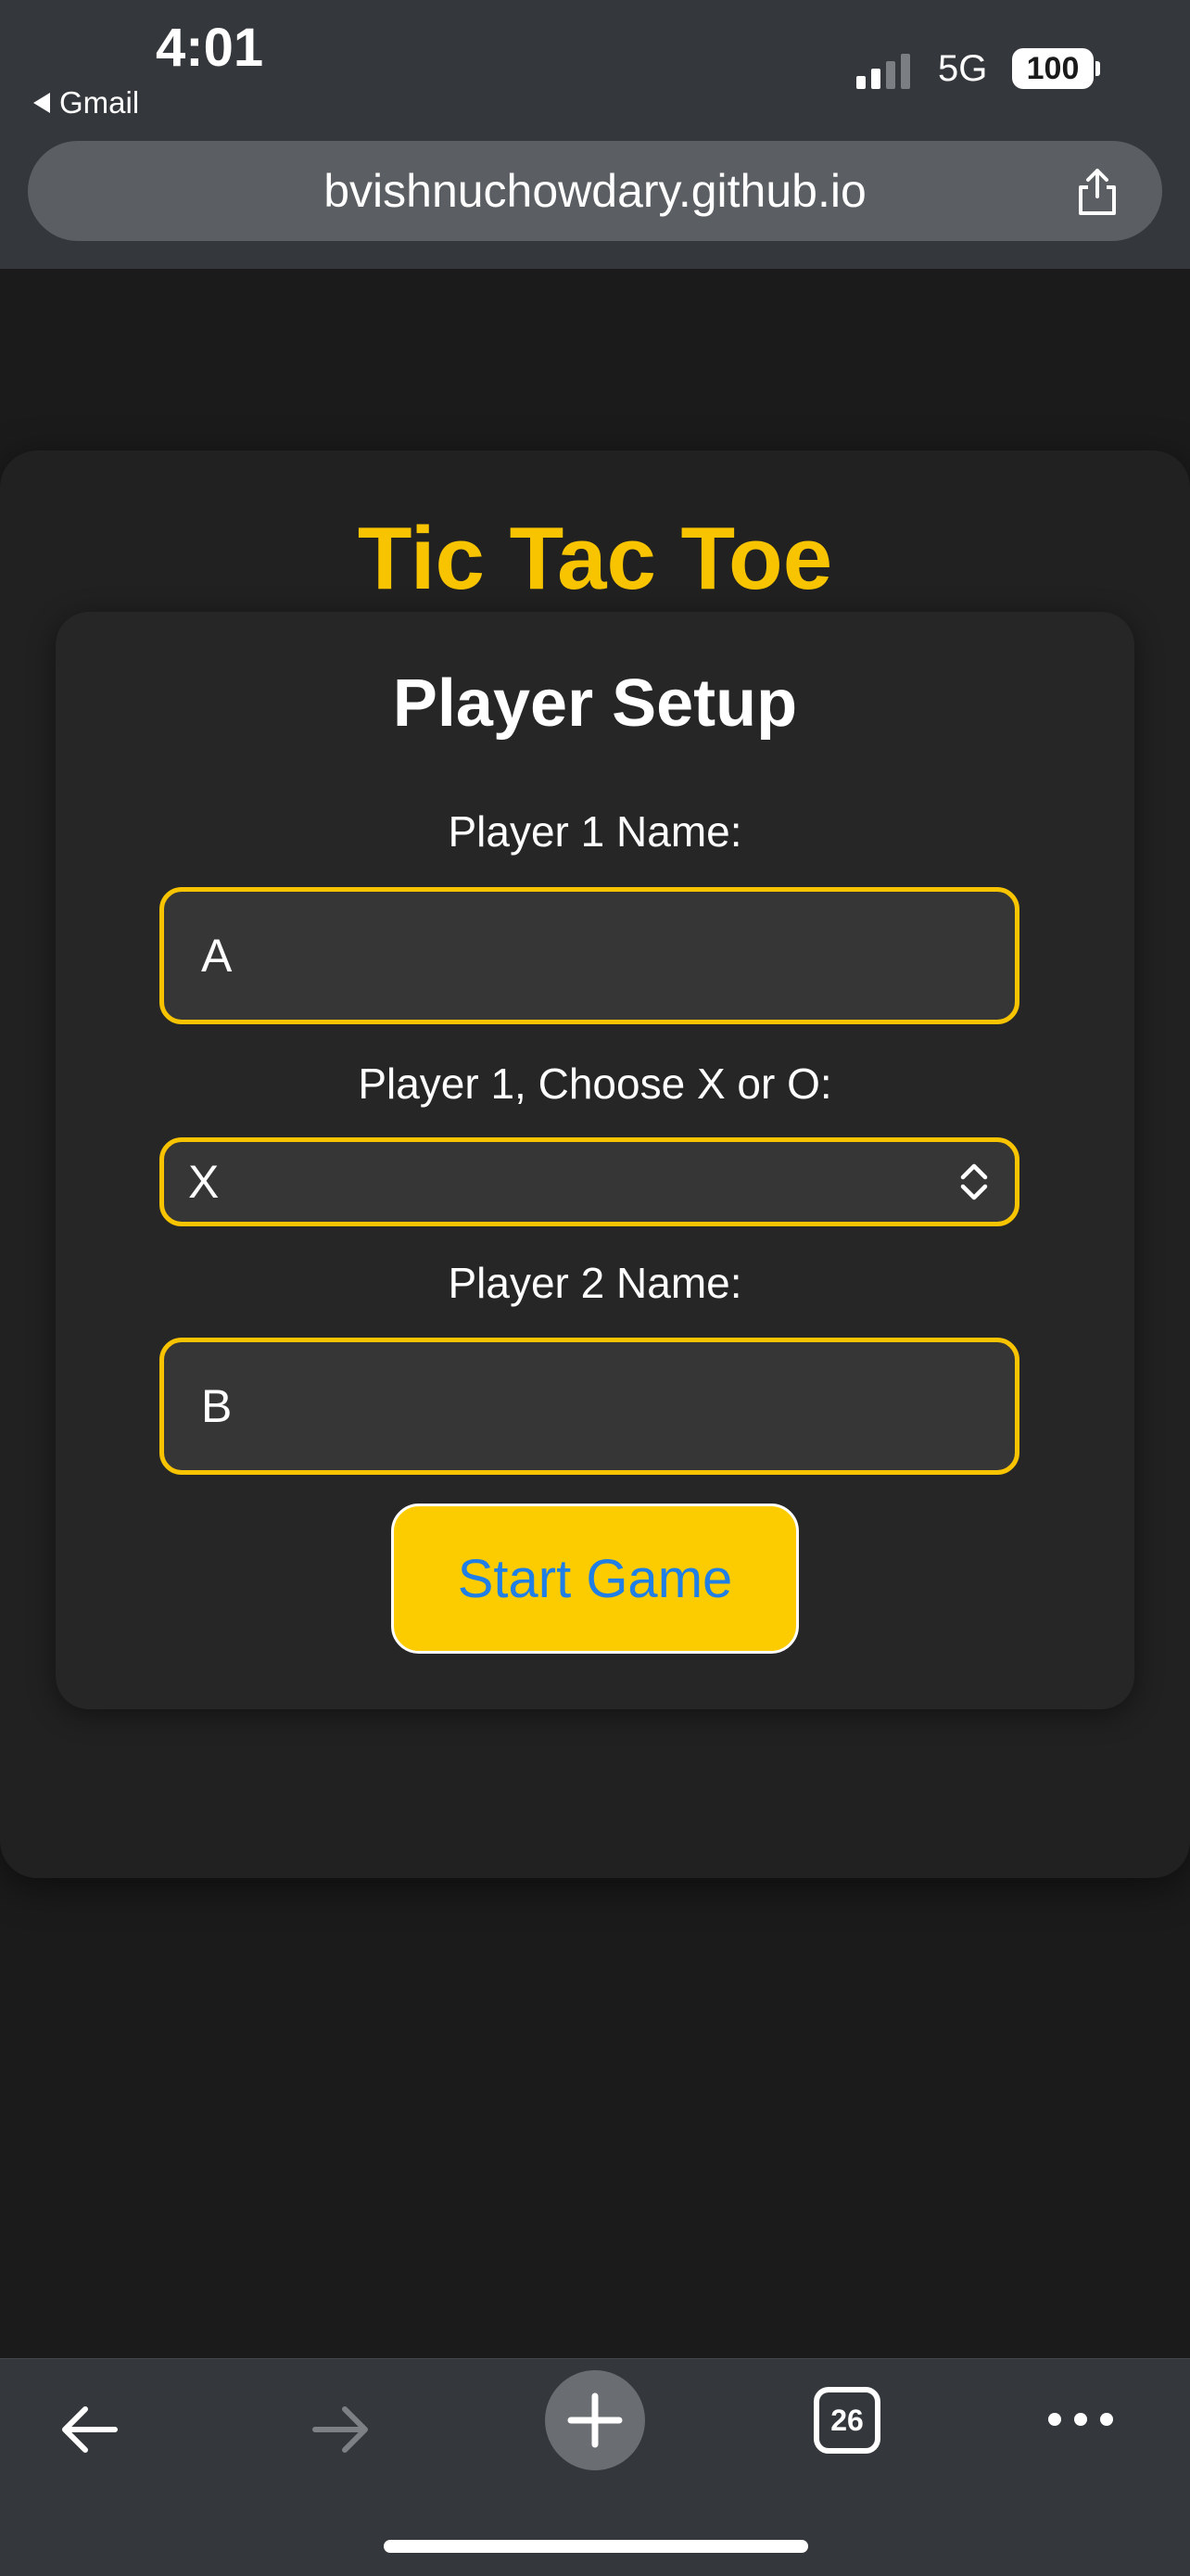 This screenshot has width=1190, height=2576. Describe the element at coordinates (596, 2546) in the screenshot. I see `home-indicator` at that location.